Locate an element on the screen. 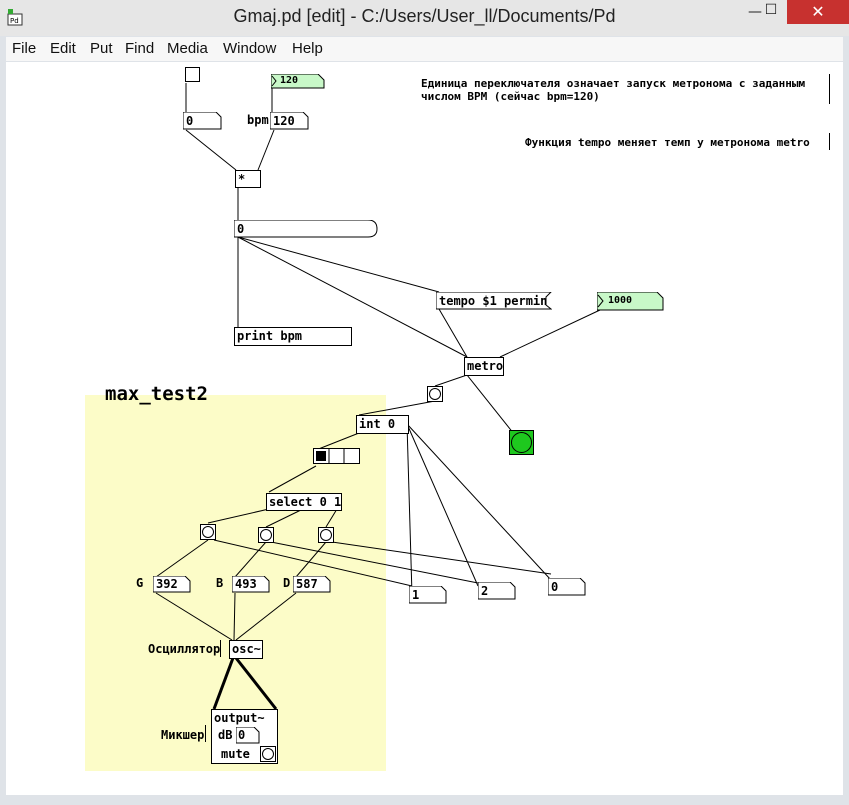 This screenshot has height=805, width=849. menu-media: Media is located at coordinates (187, 48).